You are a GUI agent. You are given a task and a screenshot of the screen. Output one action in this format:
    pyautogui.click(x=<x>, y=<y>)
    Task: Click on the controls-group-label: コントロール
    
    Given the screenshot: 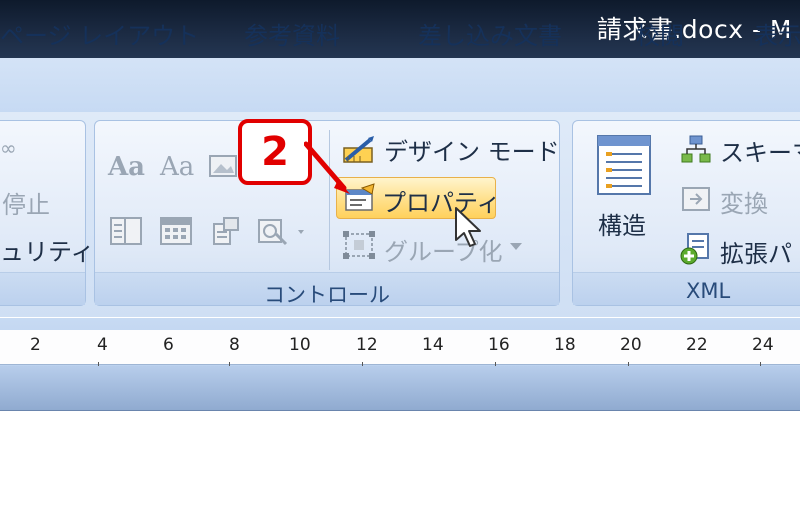 What is the action you would take?
    pyautogui.click(x=327, y=295)
    